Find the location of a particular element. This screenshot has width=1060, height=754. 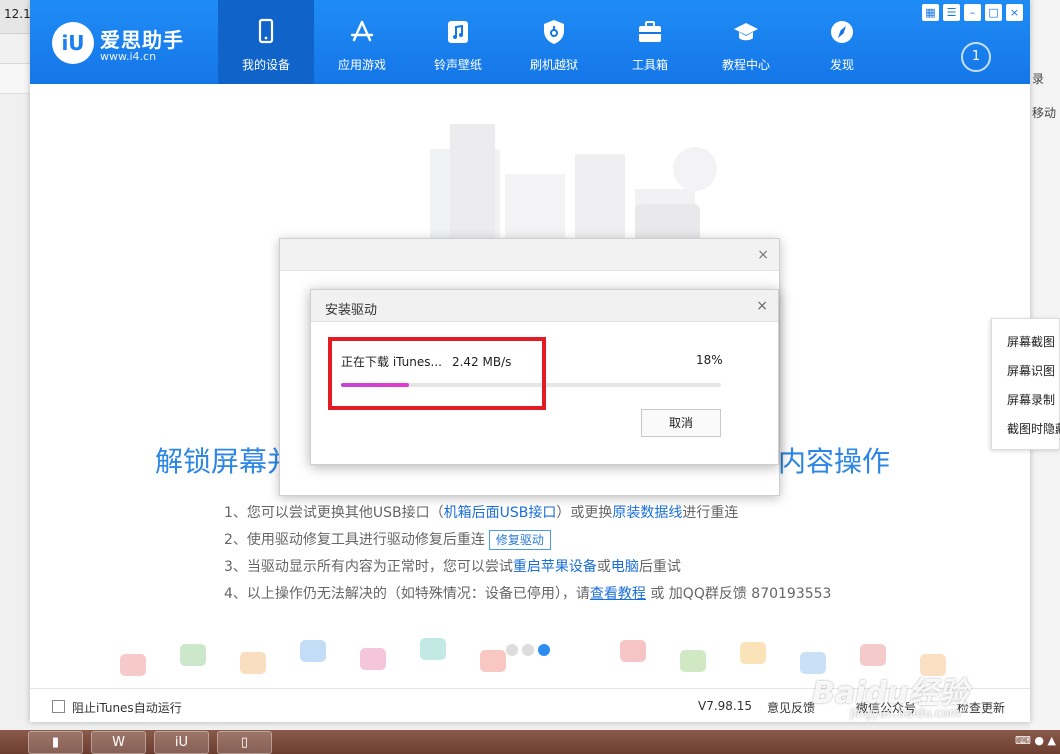

step-text: 4、以上操作仍无法解决的（如特殊情况：设备已停用），请 is located at coordinates (407, 594).